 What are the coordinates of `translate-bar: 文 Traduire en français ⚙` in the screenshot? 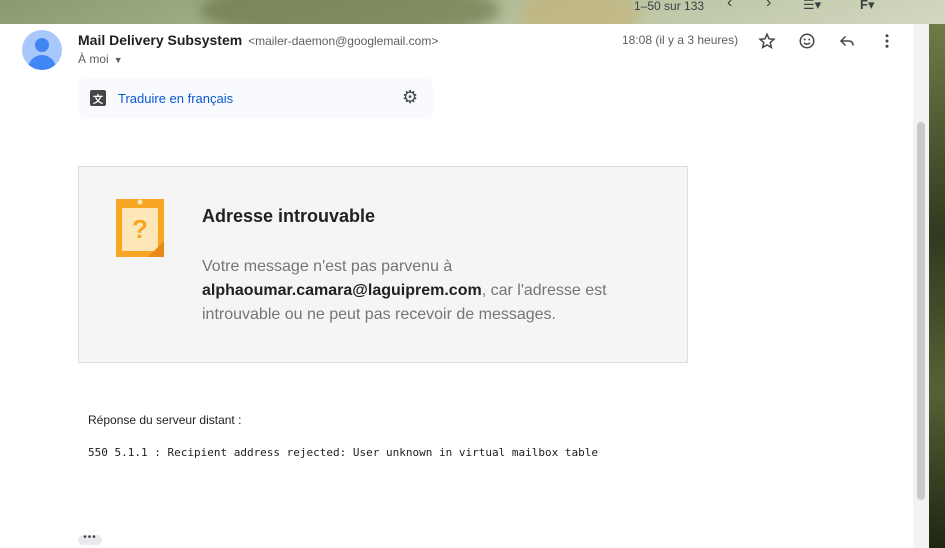 It's located at (255, 98).